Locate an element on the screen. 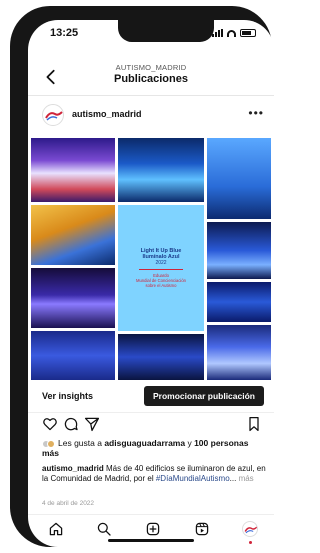 The width and height of the screenshot is (320, 553). poster-divider is located at coordinates (161, 270).